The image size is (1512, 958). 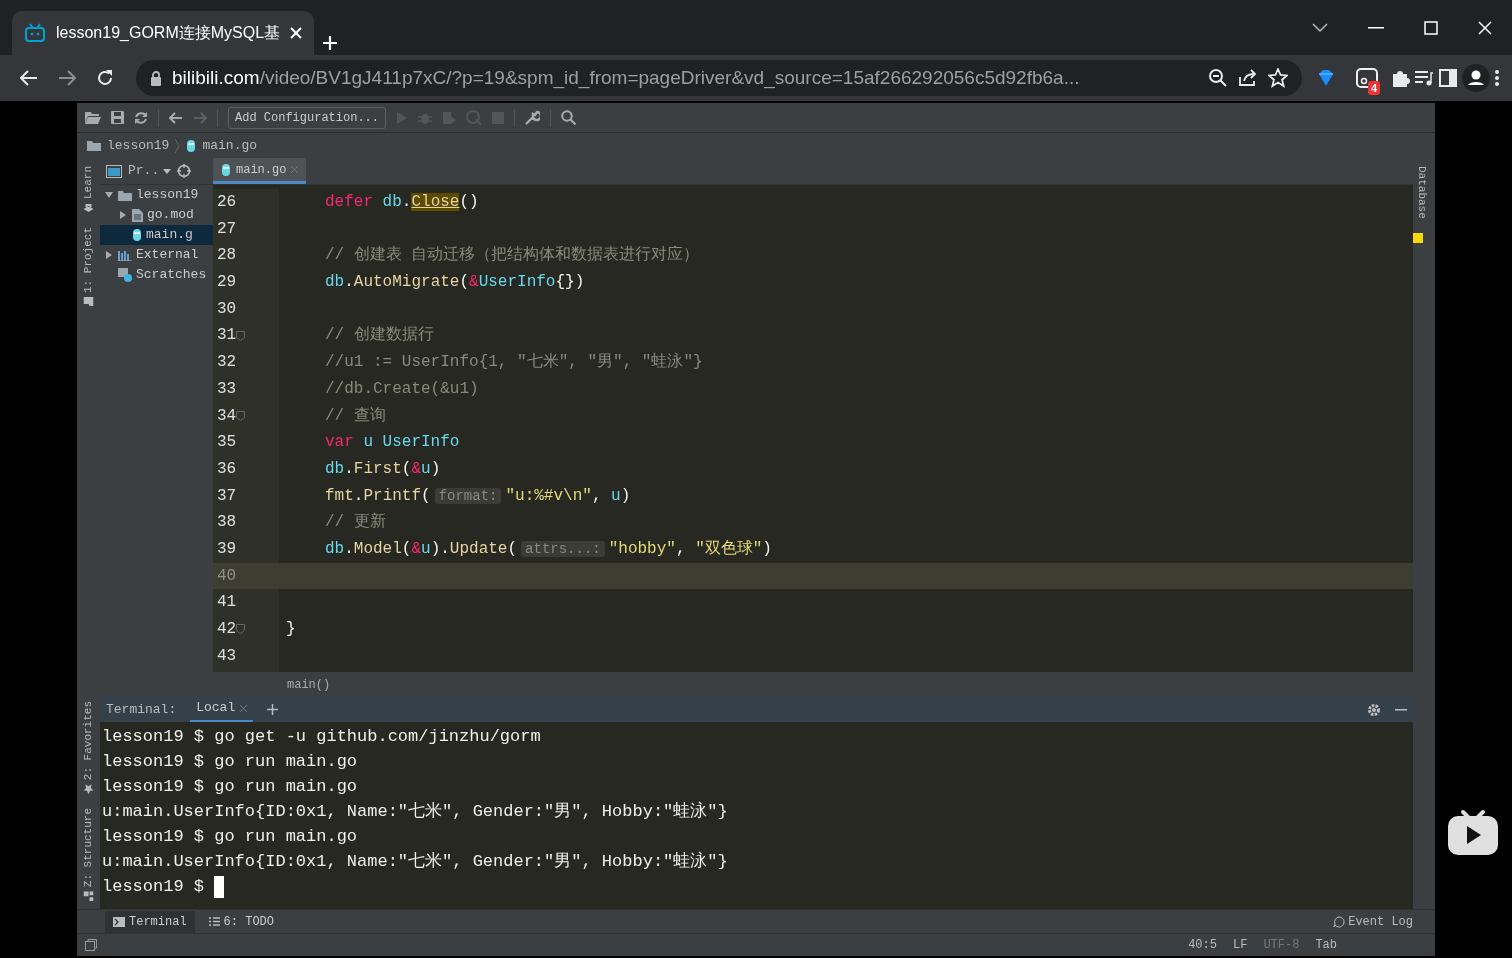 What do you see at coordinates (379, 336) in the screenshot?
I see `code-line: // 创建数据行` at bounding box center [379, 336].